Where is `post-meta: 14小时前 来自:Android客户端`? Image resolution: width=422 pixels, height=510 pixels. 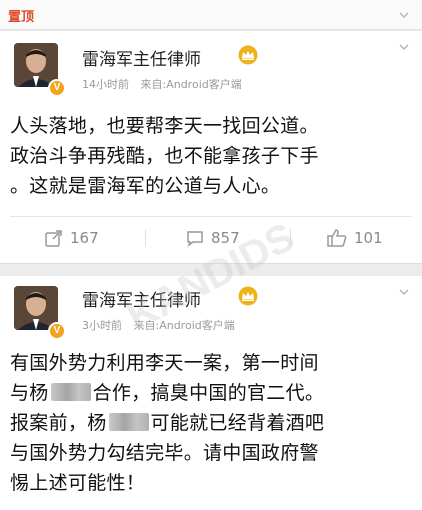
post-meta: 14小时前 来自:Android客户端 is located at coordinates (166, 84).